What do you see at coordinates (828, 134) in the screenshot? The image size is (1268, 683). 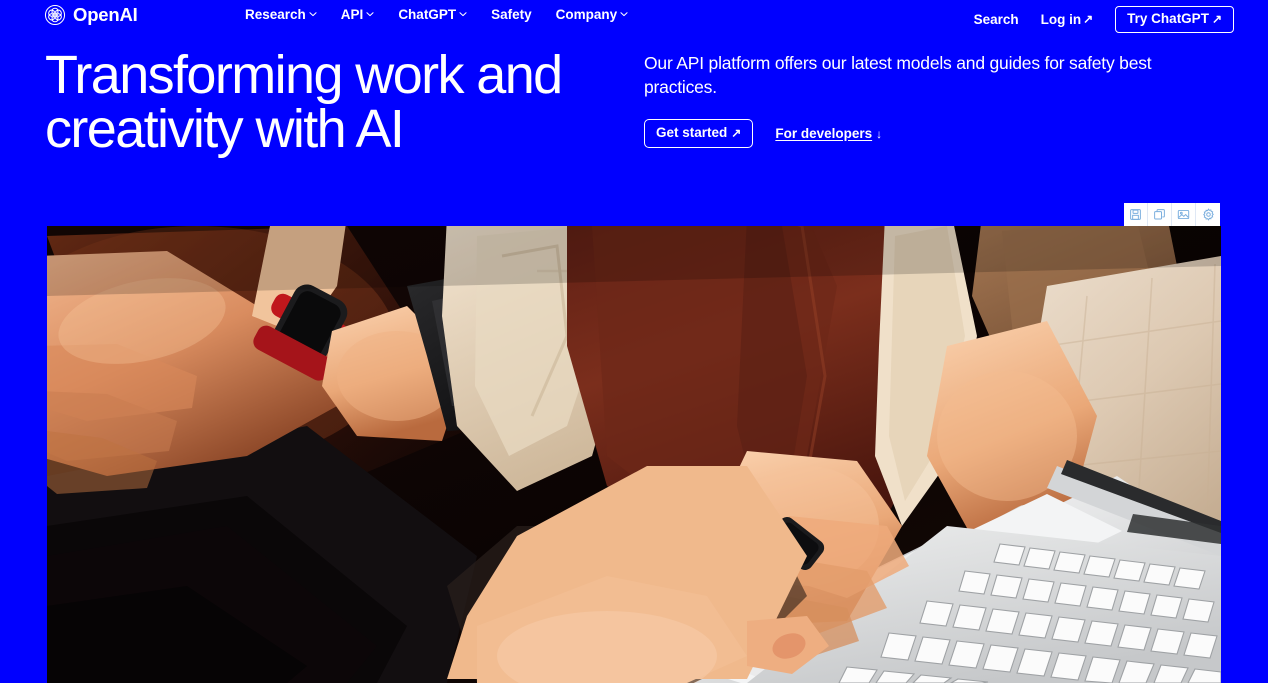 I see `for-developers-link: For developers ↓` at bounding box center [828, 134].